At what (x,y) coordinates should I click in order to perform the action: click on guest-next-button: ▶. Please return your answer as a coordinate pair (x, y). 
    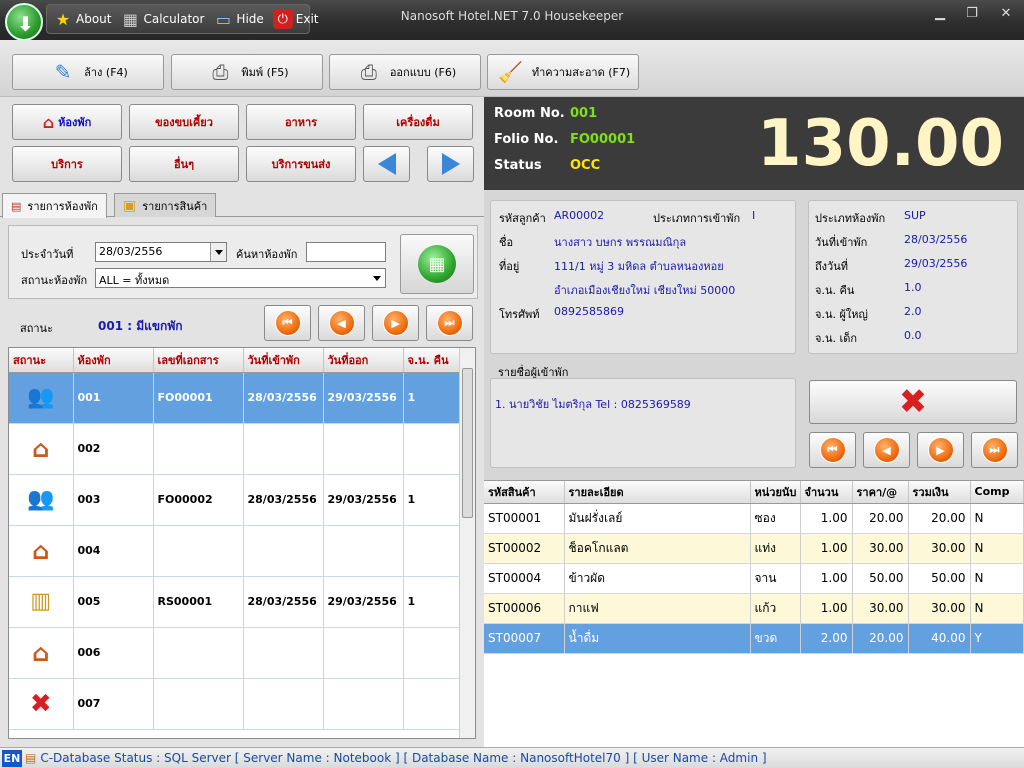
    Looking at the image, I should click on (940, 450).